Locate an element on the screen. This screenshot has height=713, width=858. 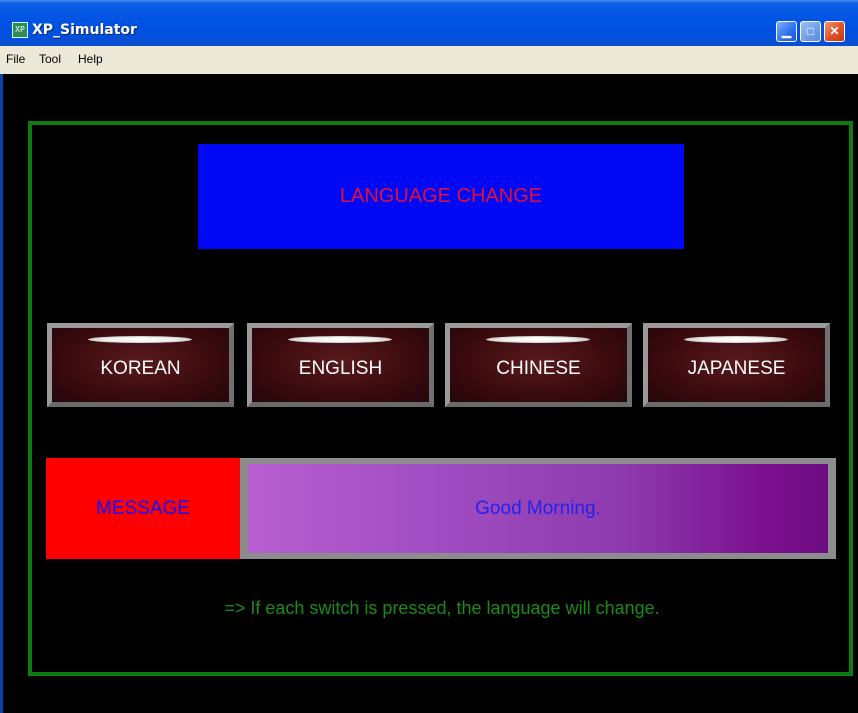
close-icon: ✕ is located at coordinates (834, 31).